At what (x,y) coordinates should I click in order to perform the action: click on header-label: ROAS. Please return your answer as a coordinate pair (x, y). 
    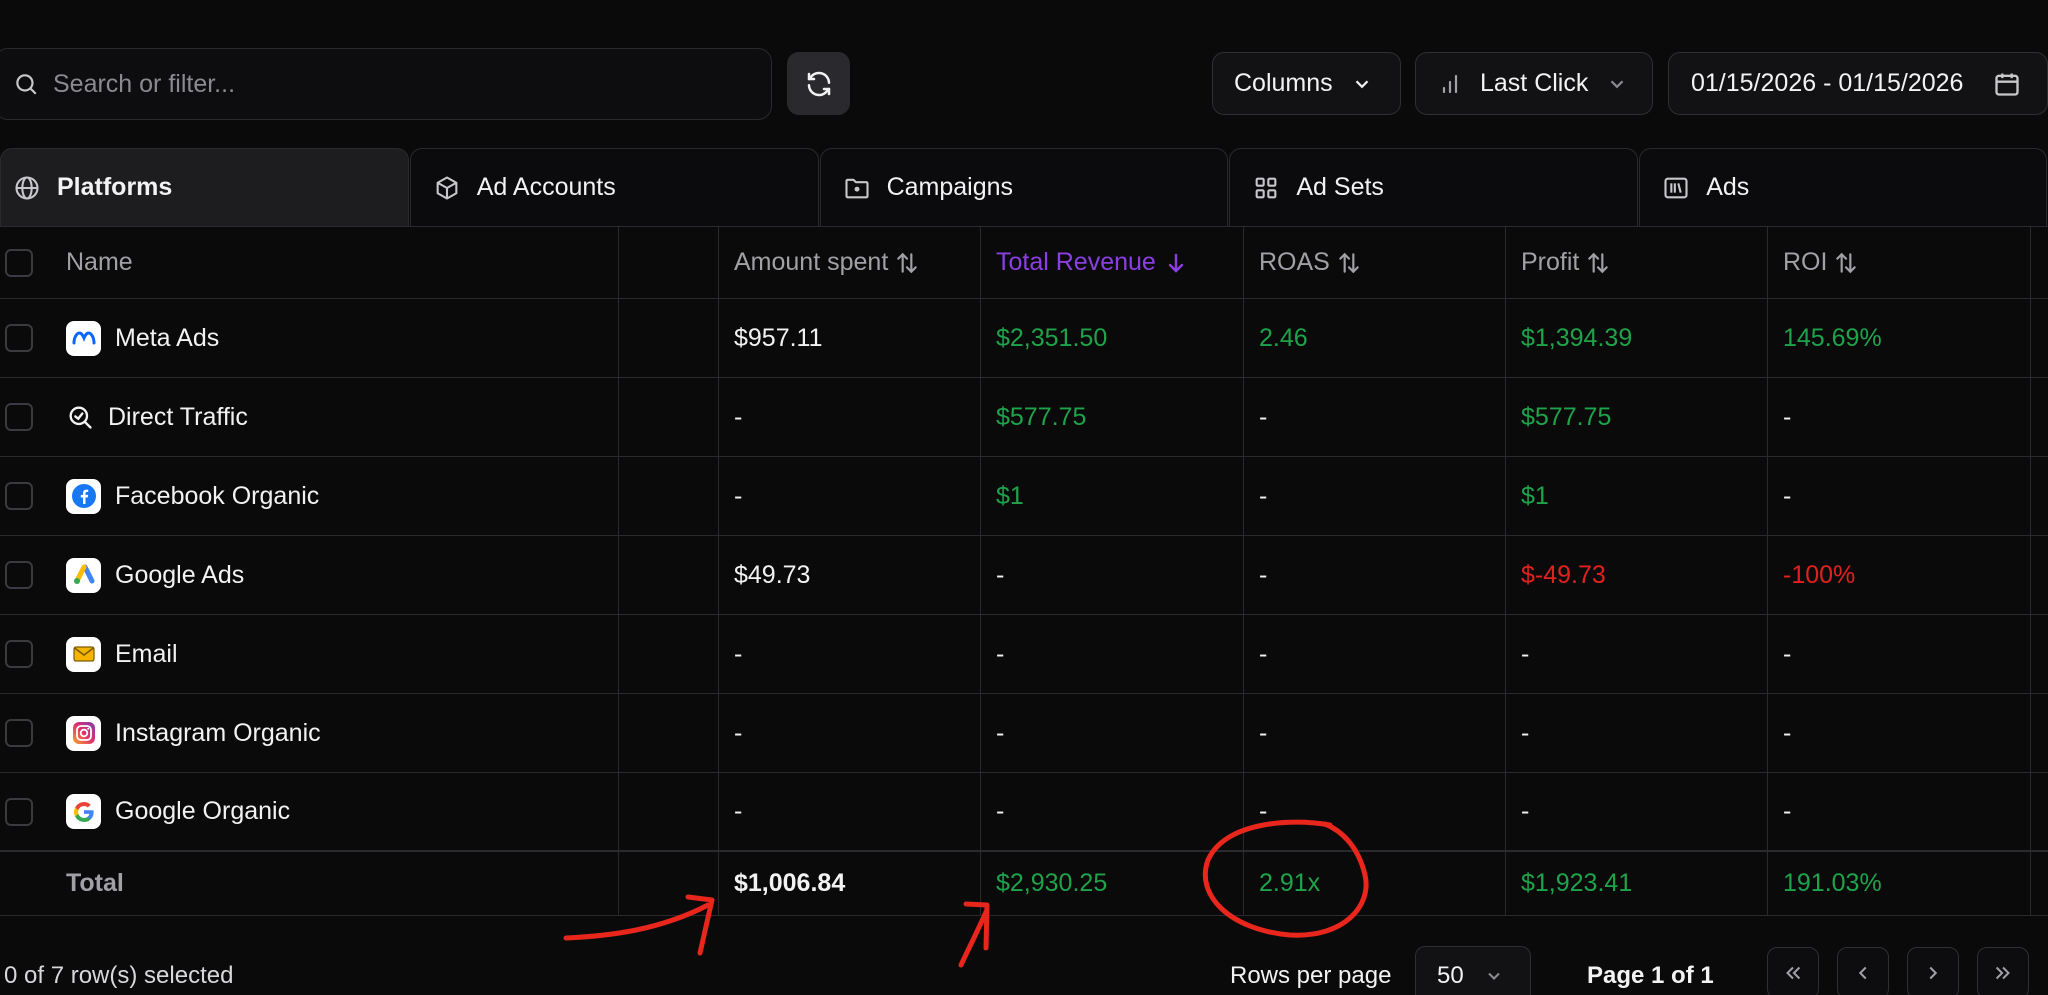
    Looking at the image, I should click on (1294, 262).